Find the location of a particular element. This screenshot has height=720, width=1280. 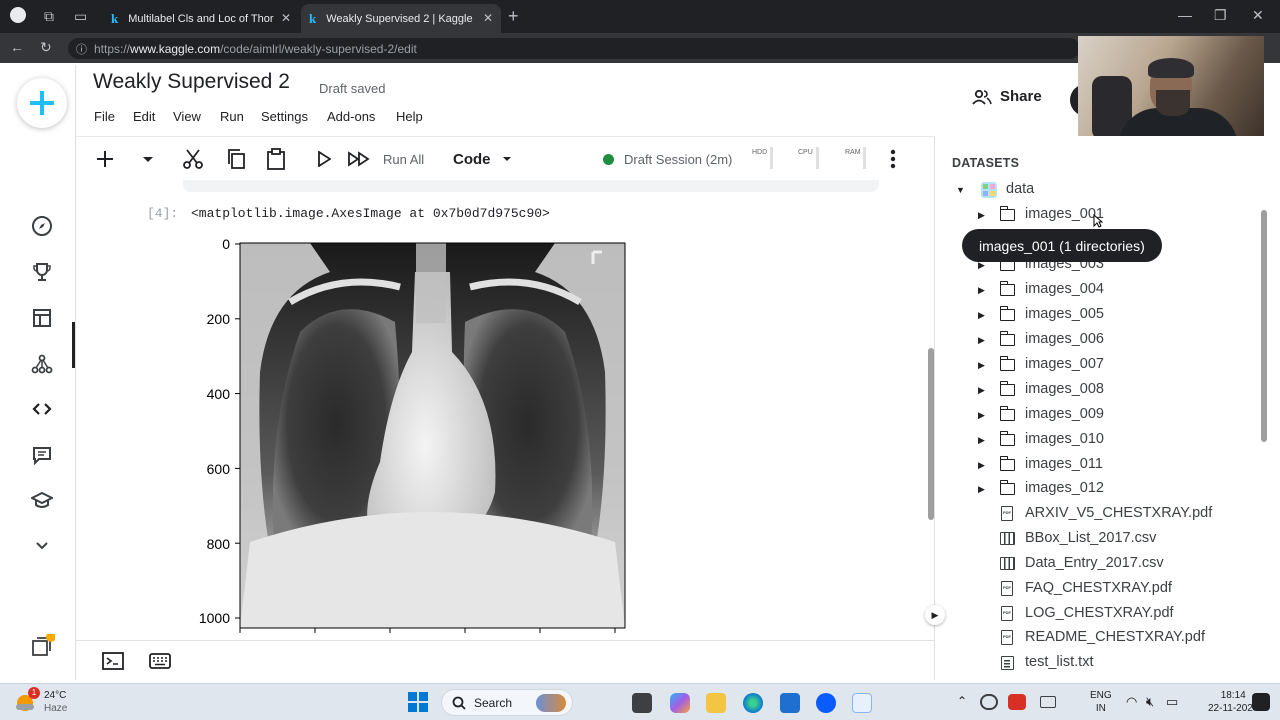

menu-addons: Add-ons is located at coordinates (351, 116).